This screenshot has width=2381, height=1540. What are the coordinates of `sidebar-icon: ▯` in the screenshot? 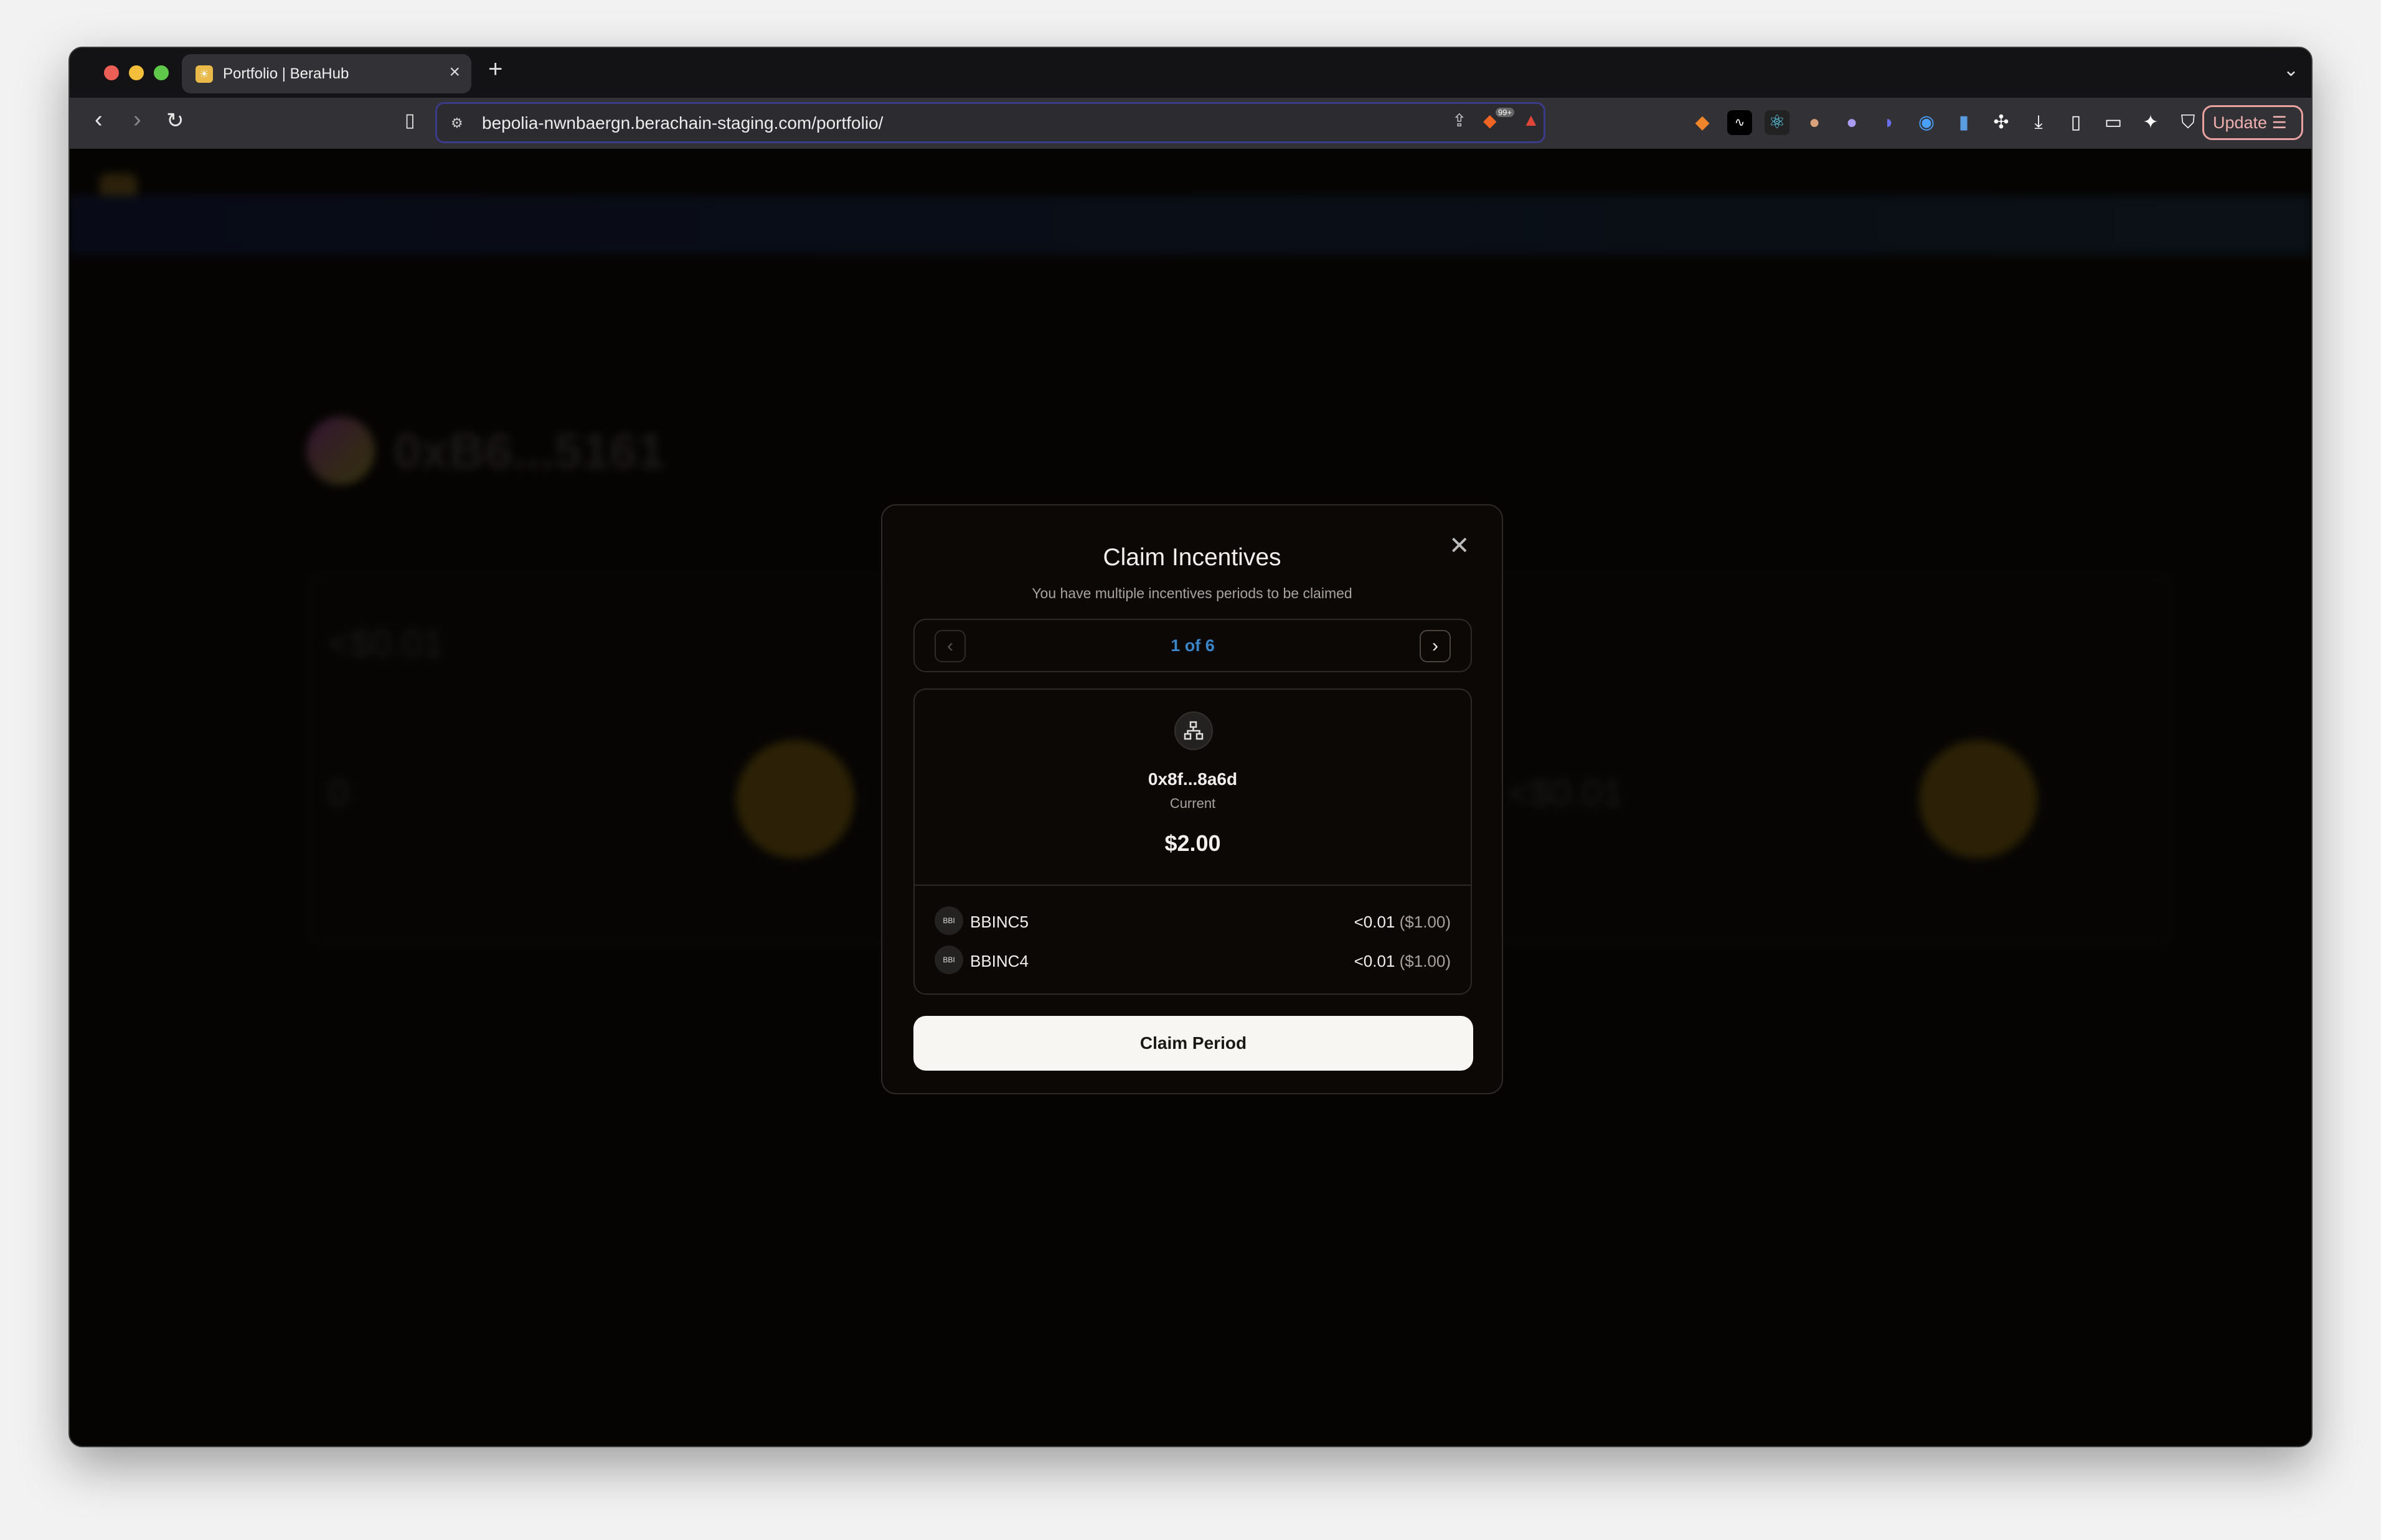 It's located at (2075, 122).